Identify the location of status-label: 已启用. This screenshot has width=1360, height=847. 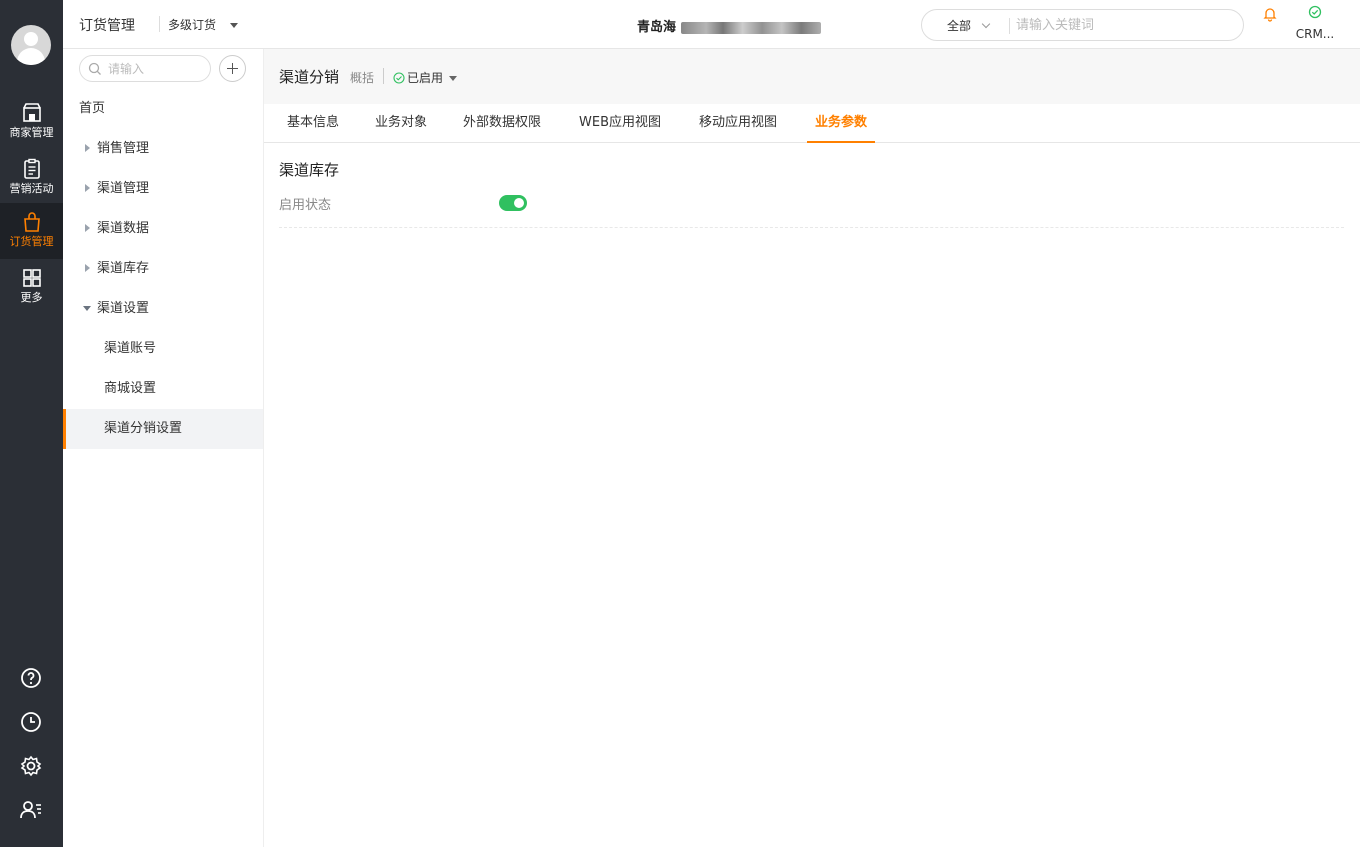
(425, 78).